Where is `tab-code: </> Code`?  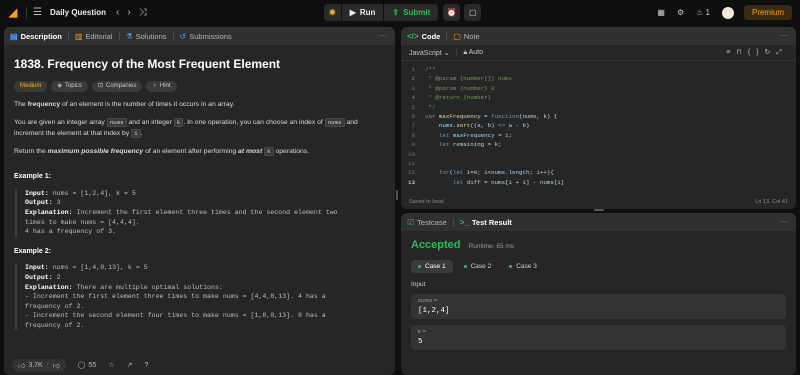 tab-code: </> Code is located at coordinates (423, 36).